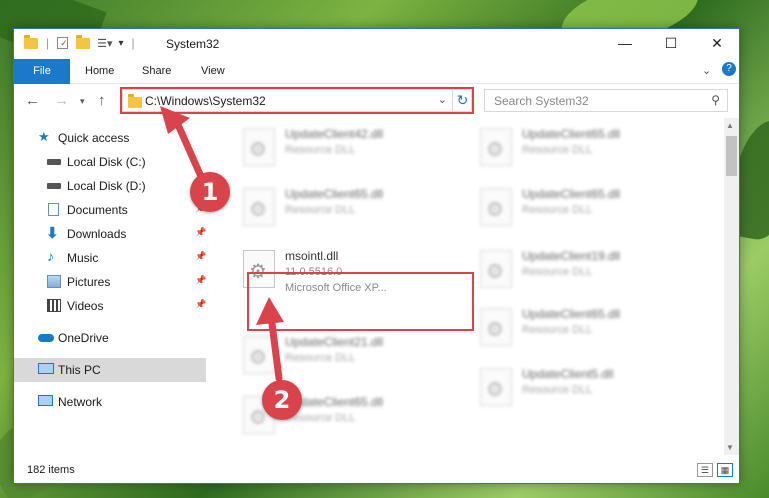  Describe the element at coordinates (61, 100) in the screenshot. I see `forward-arrow-icon: →` at that location.